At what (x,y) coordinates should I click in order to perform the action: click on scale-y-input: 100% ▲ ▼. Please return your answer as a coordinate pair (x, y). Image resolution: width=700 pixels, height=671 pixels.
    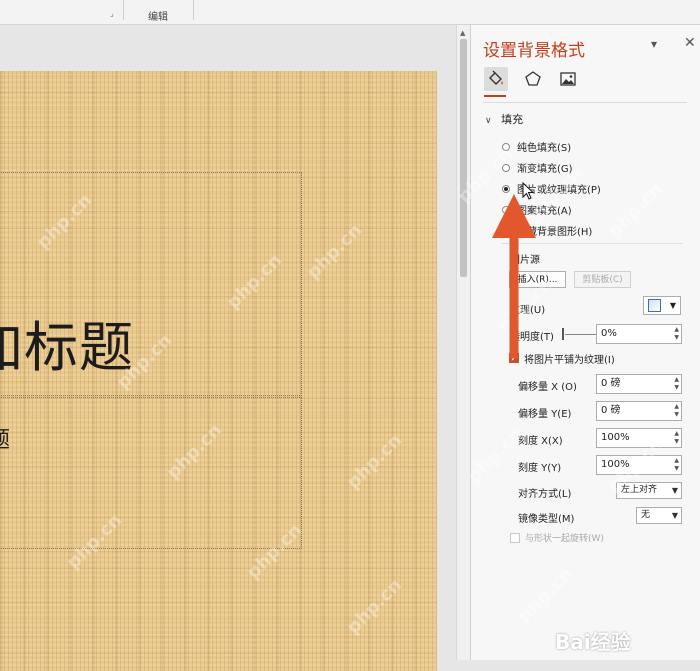
    Looking at the image, I should click on (639, 465).